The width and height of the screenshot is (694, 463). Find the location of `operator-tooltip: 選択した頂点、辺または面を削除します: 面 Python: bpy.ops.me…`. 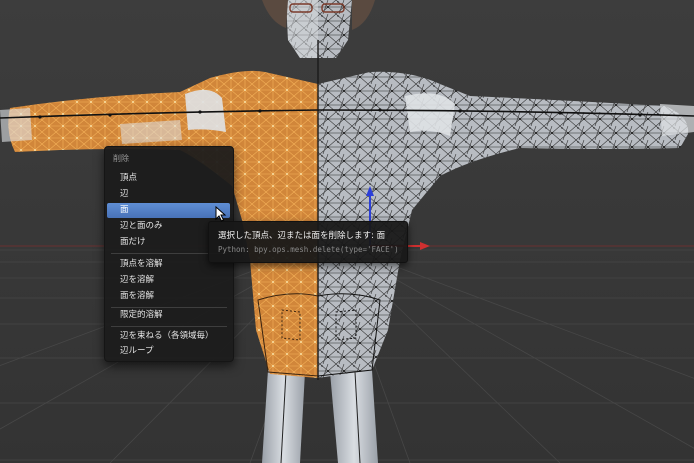

operator-tooltip: 選択した頂点、辺または面を削除します: 面 Python: bpy.ops.me… is located at coordinates (308, 242).